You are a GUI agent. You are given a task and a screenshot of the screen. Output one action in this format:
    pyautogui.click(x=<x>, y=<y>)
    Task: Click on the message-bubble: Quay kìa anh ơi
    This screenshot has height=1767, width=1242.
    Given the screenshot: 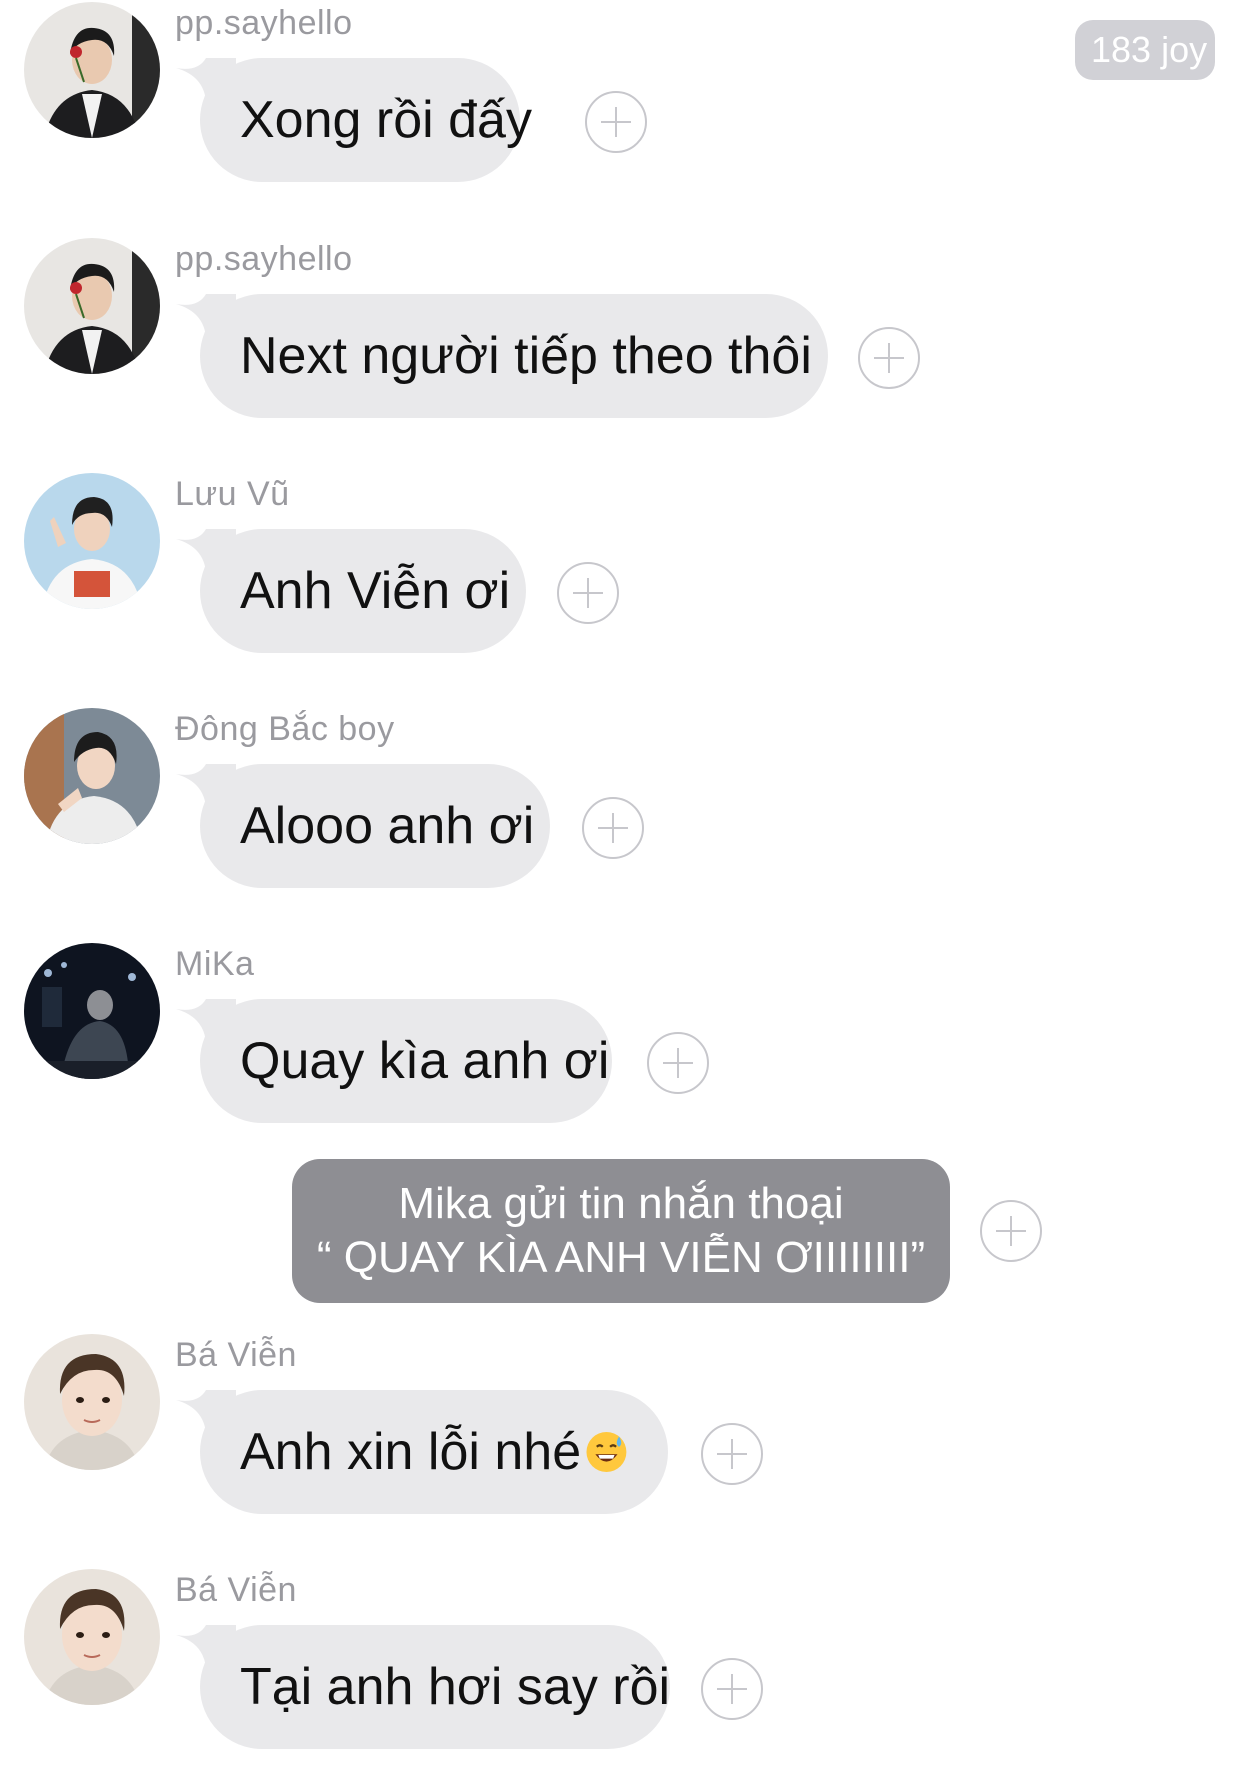 What is the action you would take?
    pyautogui.click(x=406, y=1061)
    